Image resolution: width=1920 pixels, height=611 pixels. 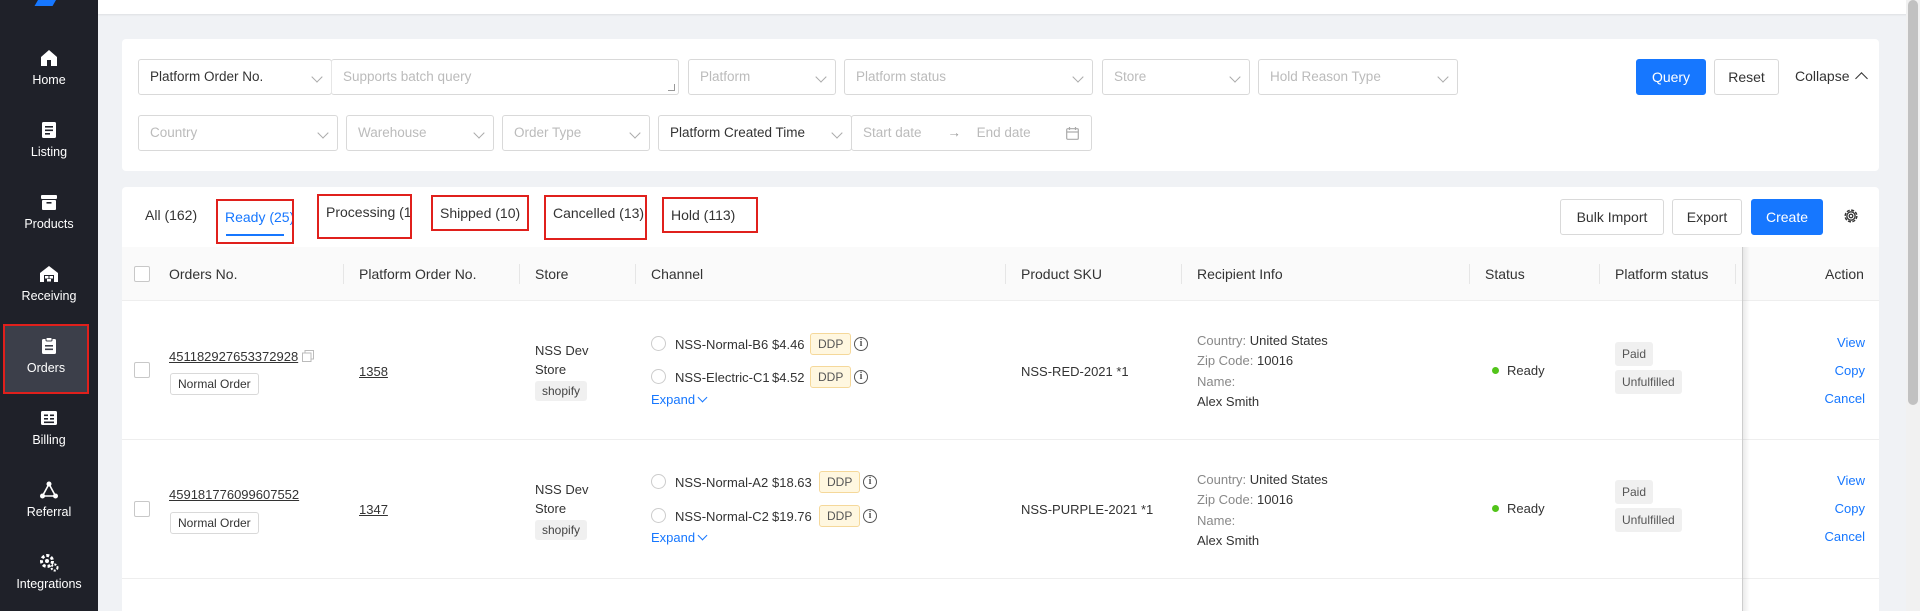 What do you see at coordinates (722, 377) in the screenshot?
I see `channel-name: NSS-Electric-C1` at bounding box center [722, 377].